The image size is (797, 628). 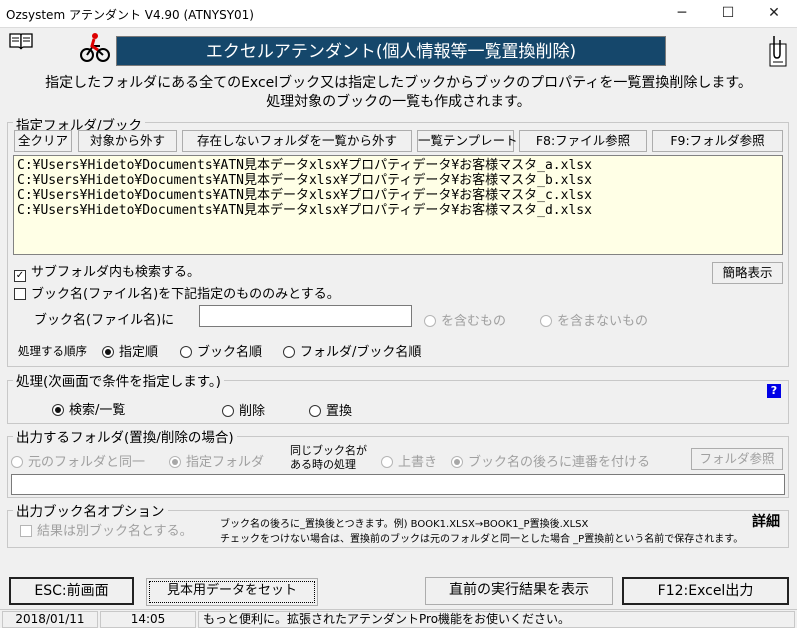 What do you see at coordinates (519, 591) in the screenshot?
I see `last-result-button: 直前の実行結果を表示` at bounding box center [519, 591].